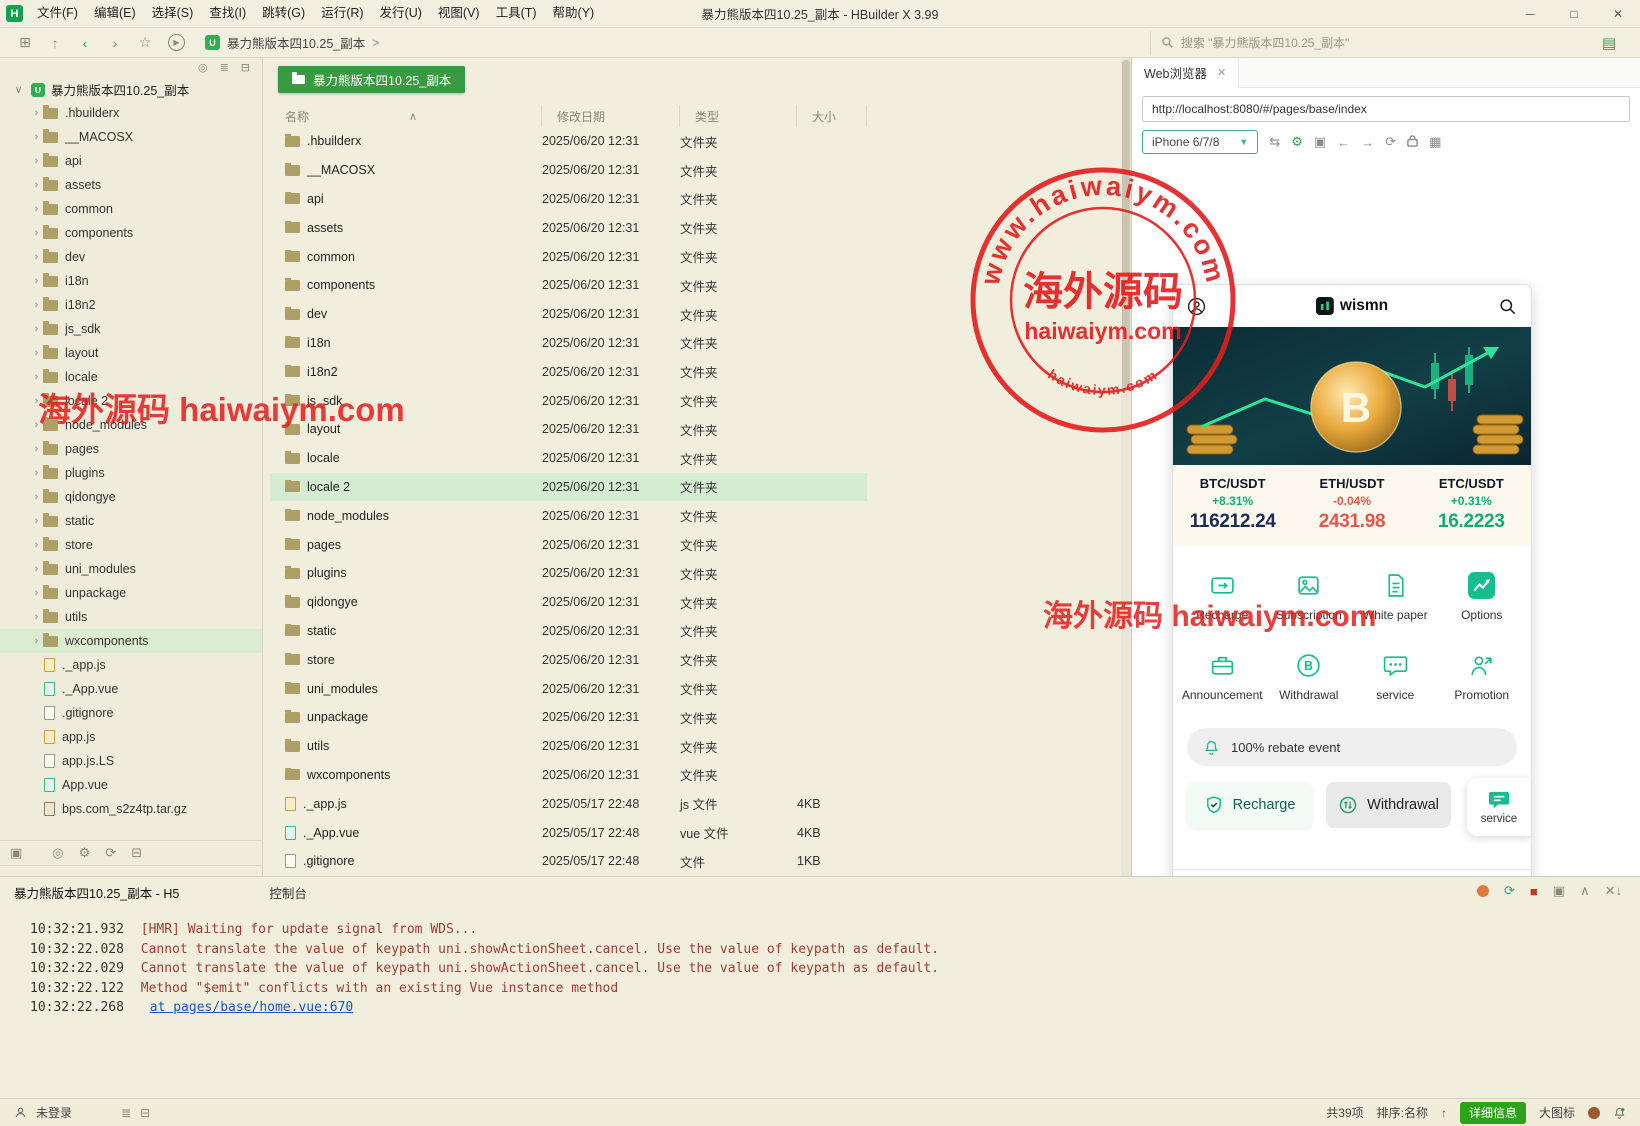  What do you see at coordinates (131, 113) in the screenshot?
I see `tree-folder-row: › .hbuilderx` at bounding box center [131, 113].